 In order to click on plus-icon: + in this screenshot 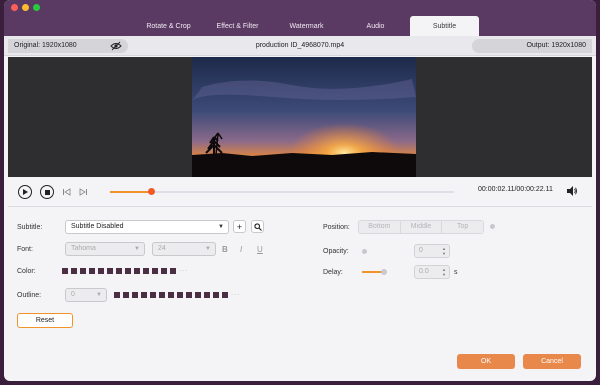, I will do `click(239, 226)`.